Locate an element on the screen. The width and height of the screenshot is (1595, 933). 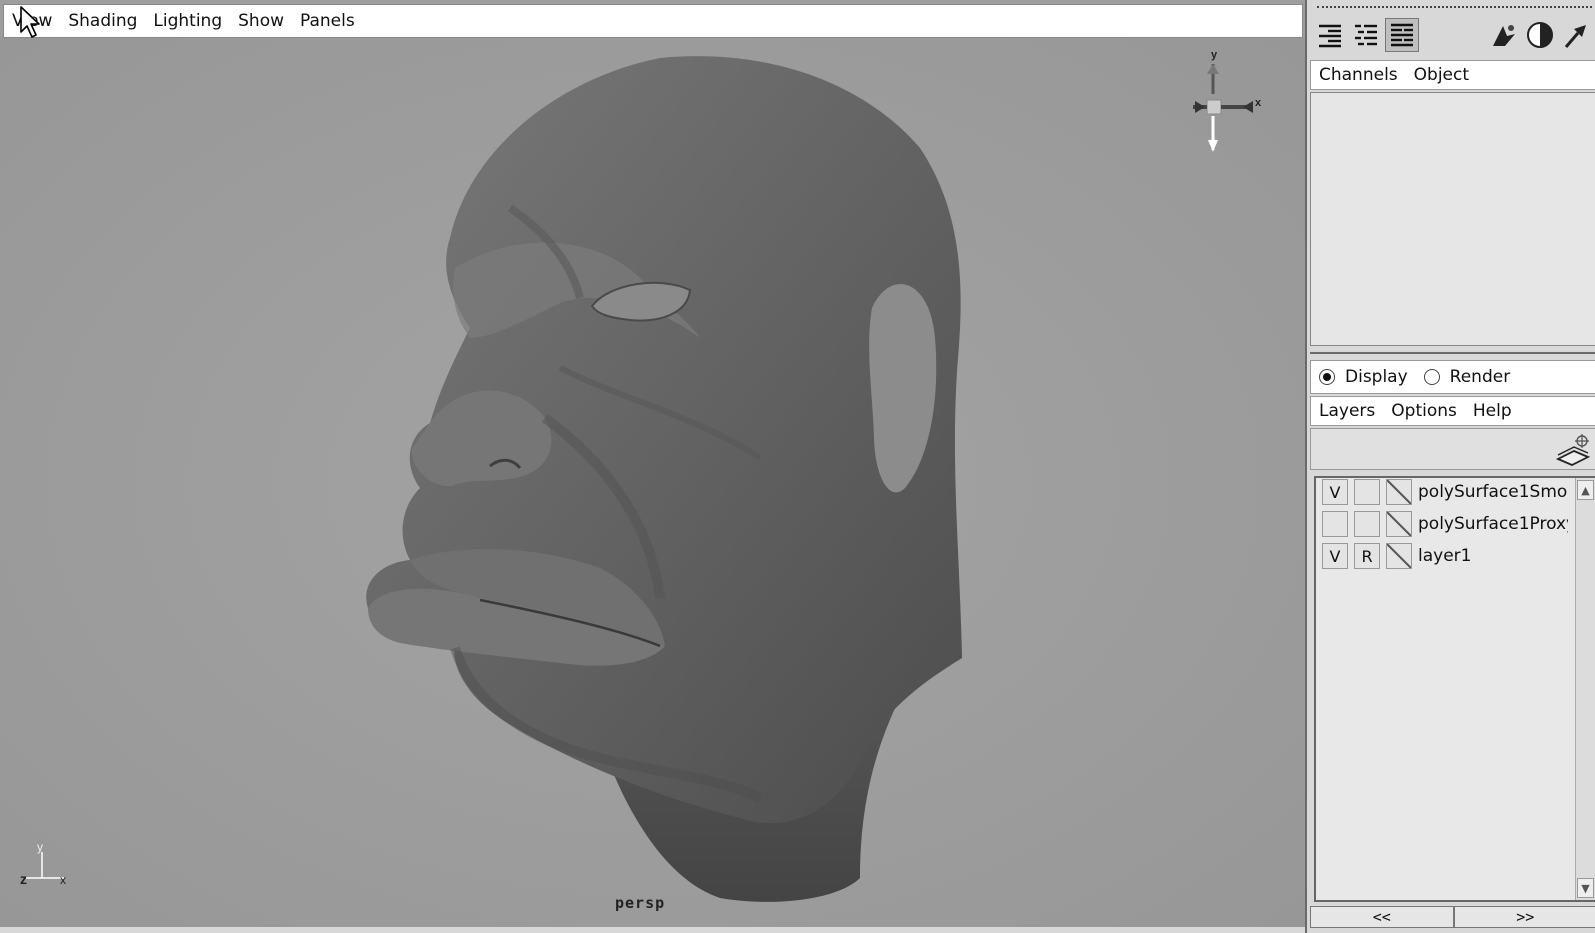
camera-name-label: persp is located at coordinates (640, 903).